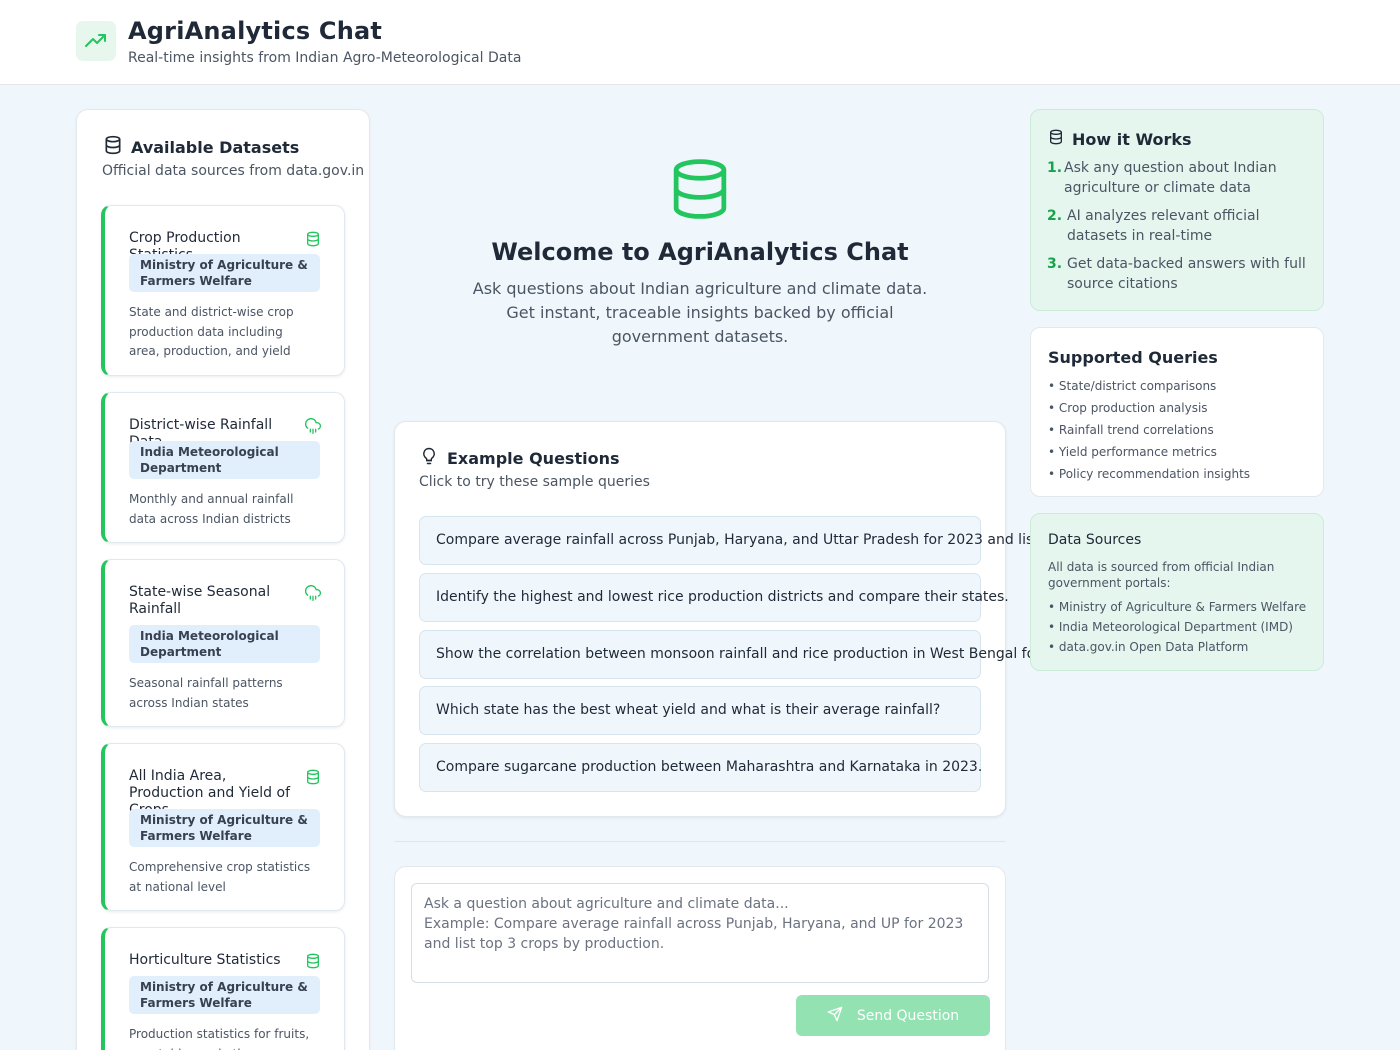 This screenshot has height=1050, width=1400. I want to click on supported-queries-title: Supported Queries, so click(1133, 357).